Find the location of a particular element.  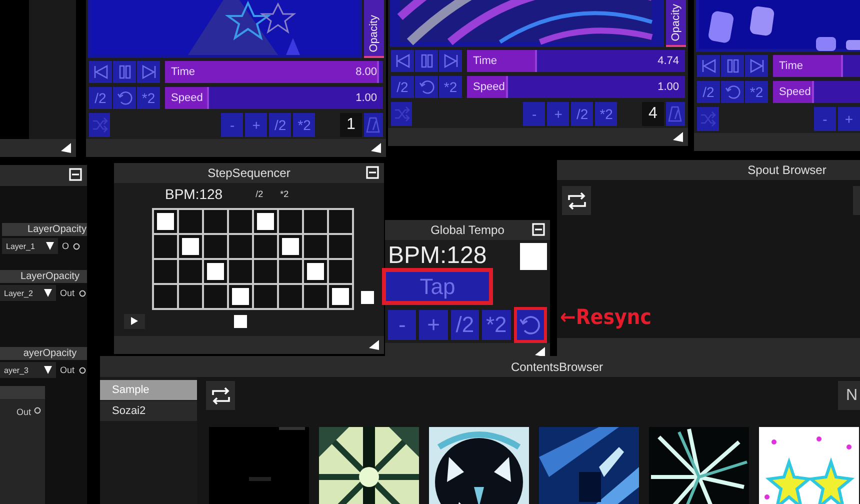

layer-dropdown: ayer_3 is located at coordinates (28, 370).